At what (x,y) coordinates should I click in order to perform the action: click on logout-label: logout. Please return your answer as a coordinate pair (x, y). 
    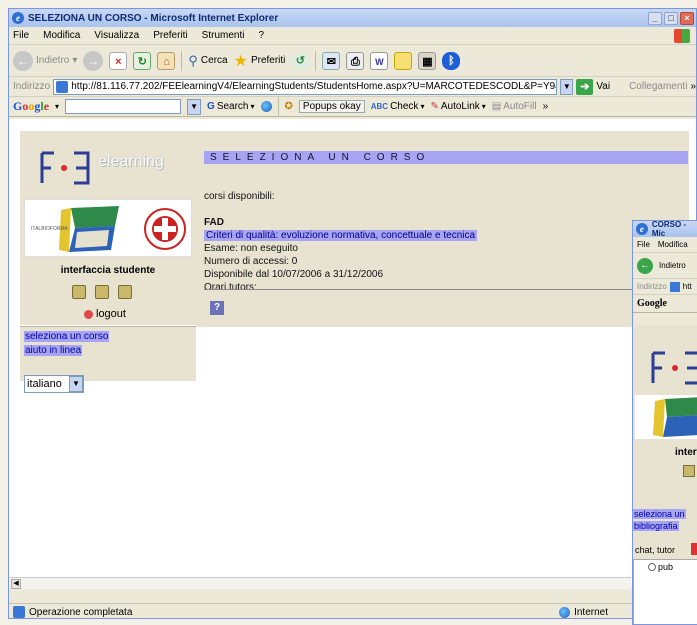
    Looking at the image, I should click on (111, 314).